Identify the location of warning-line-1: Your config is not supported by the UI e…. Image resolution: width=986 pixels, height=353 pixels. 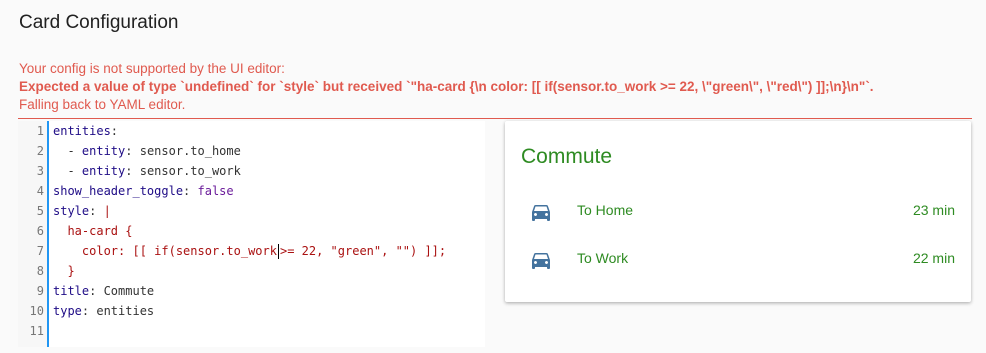
(152, 68).